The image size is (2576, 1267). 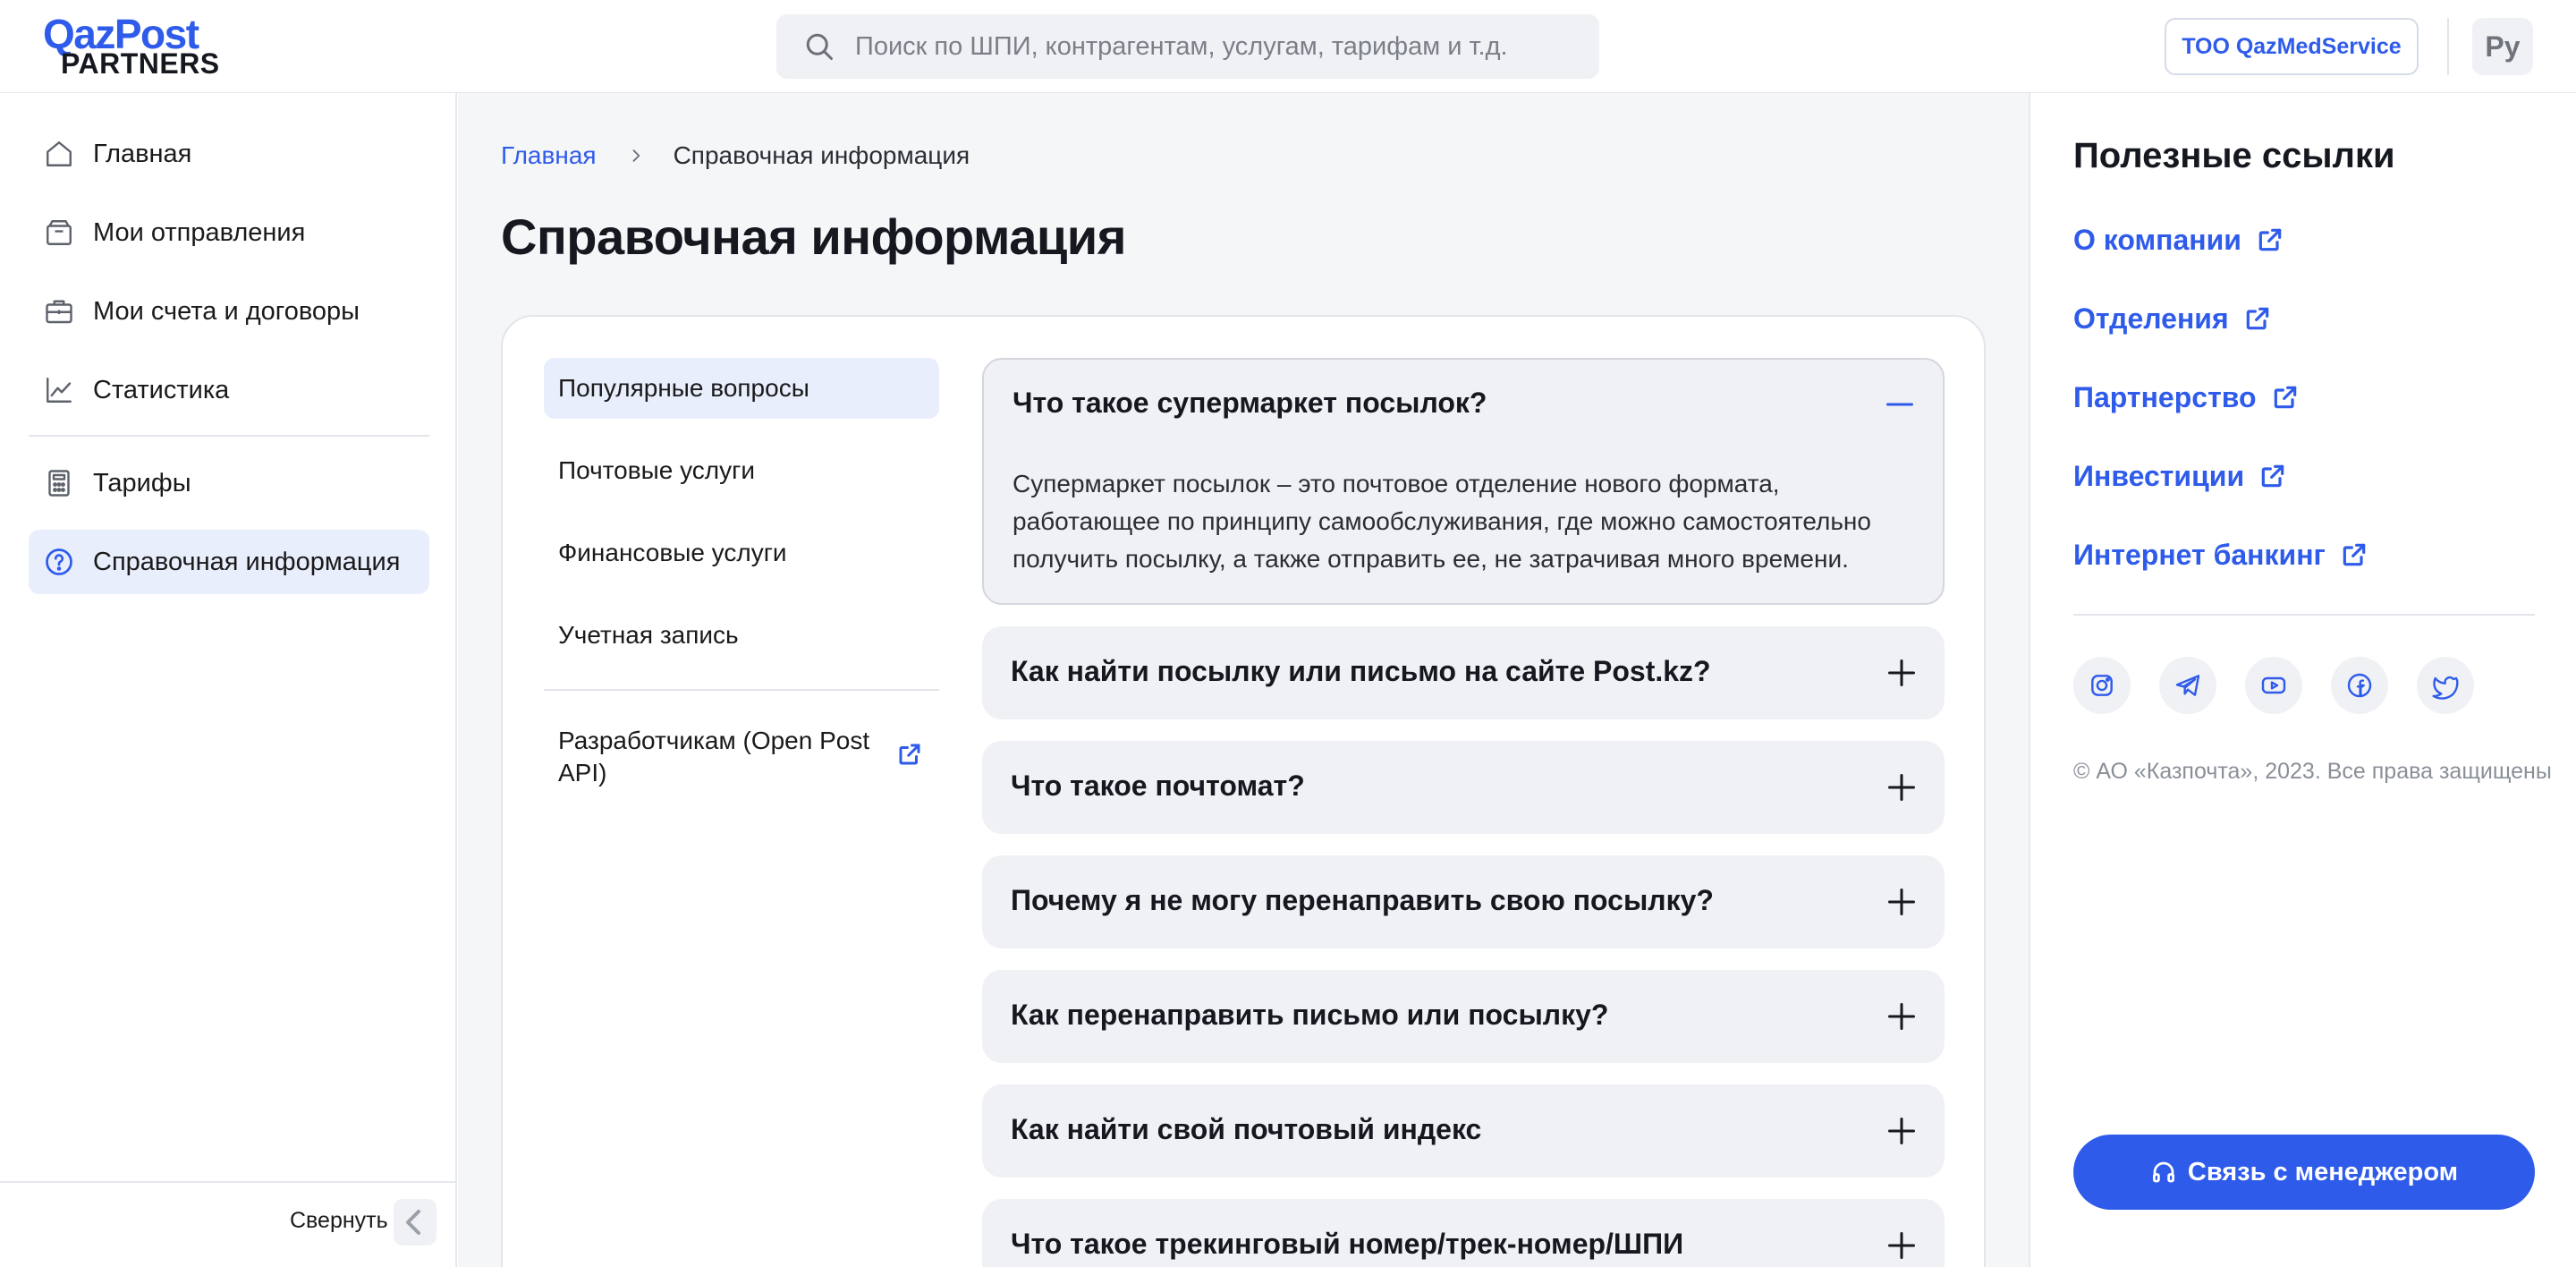 I want to click on link-investments: Инвестиции, so click(x=2180, y=476).